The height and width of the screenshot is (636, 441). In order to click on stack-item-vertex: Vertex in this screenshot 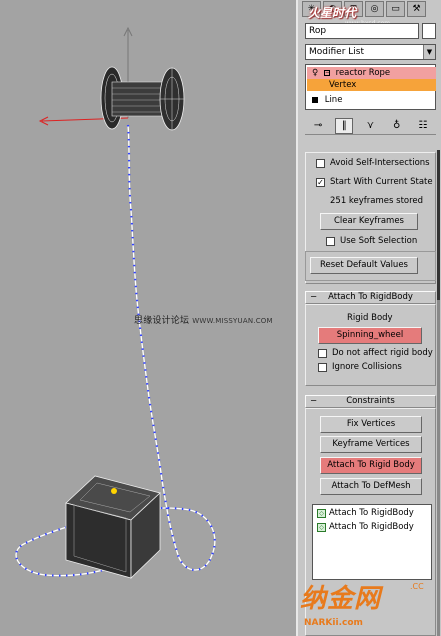, I will do `click(371, 85)`.